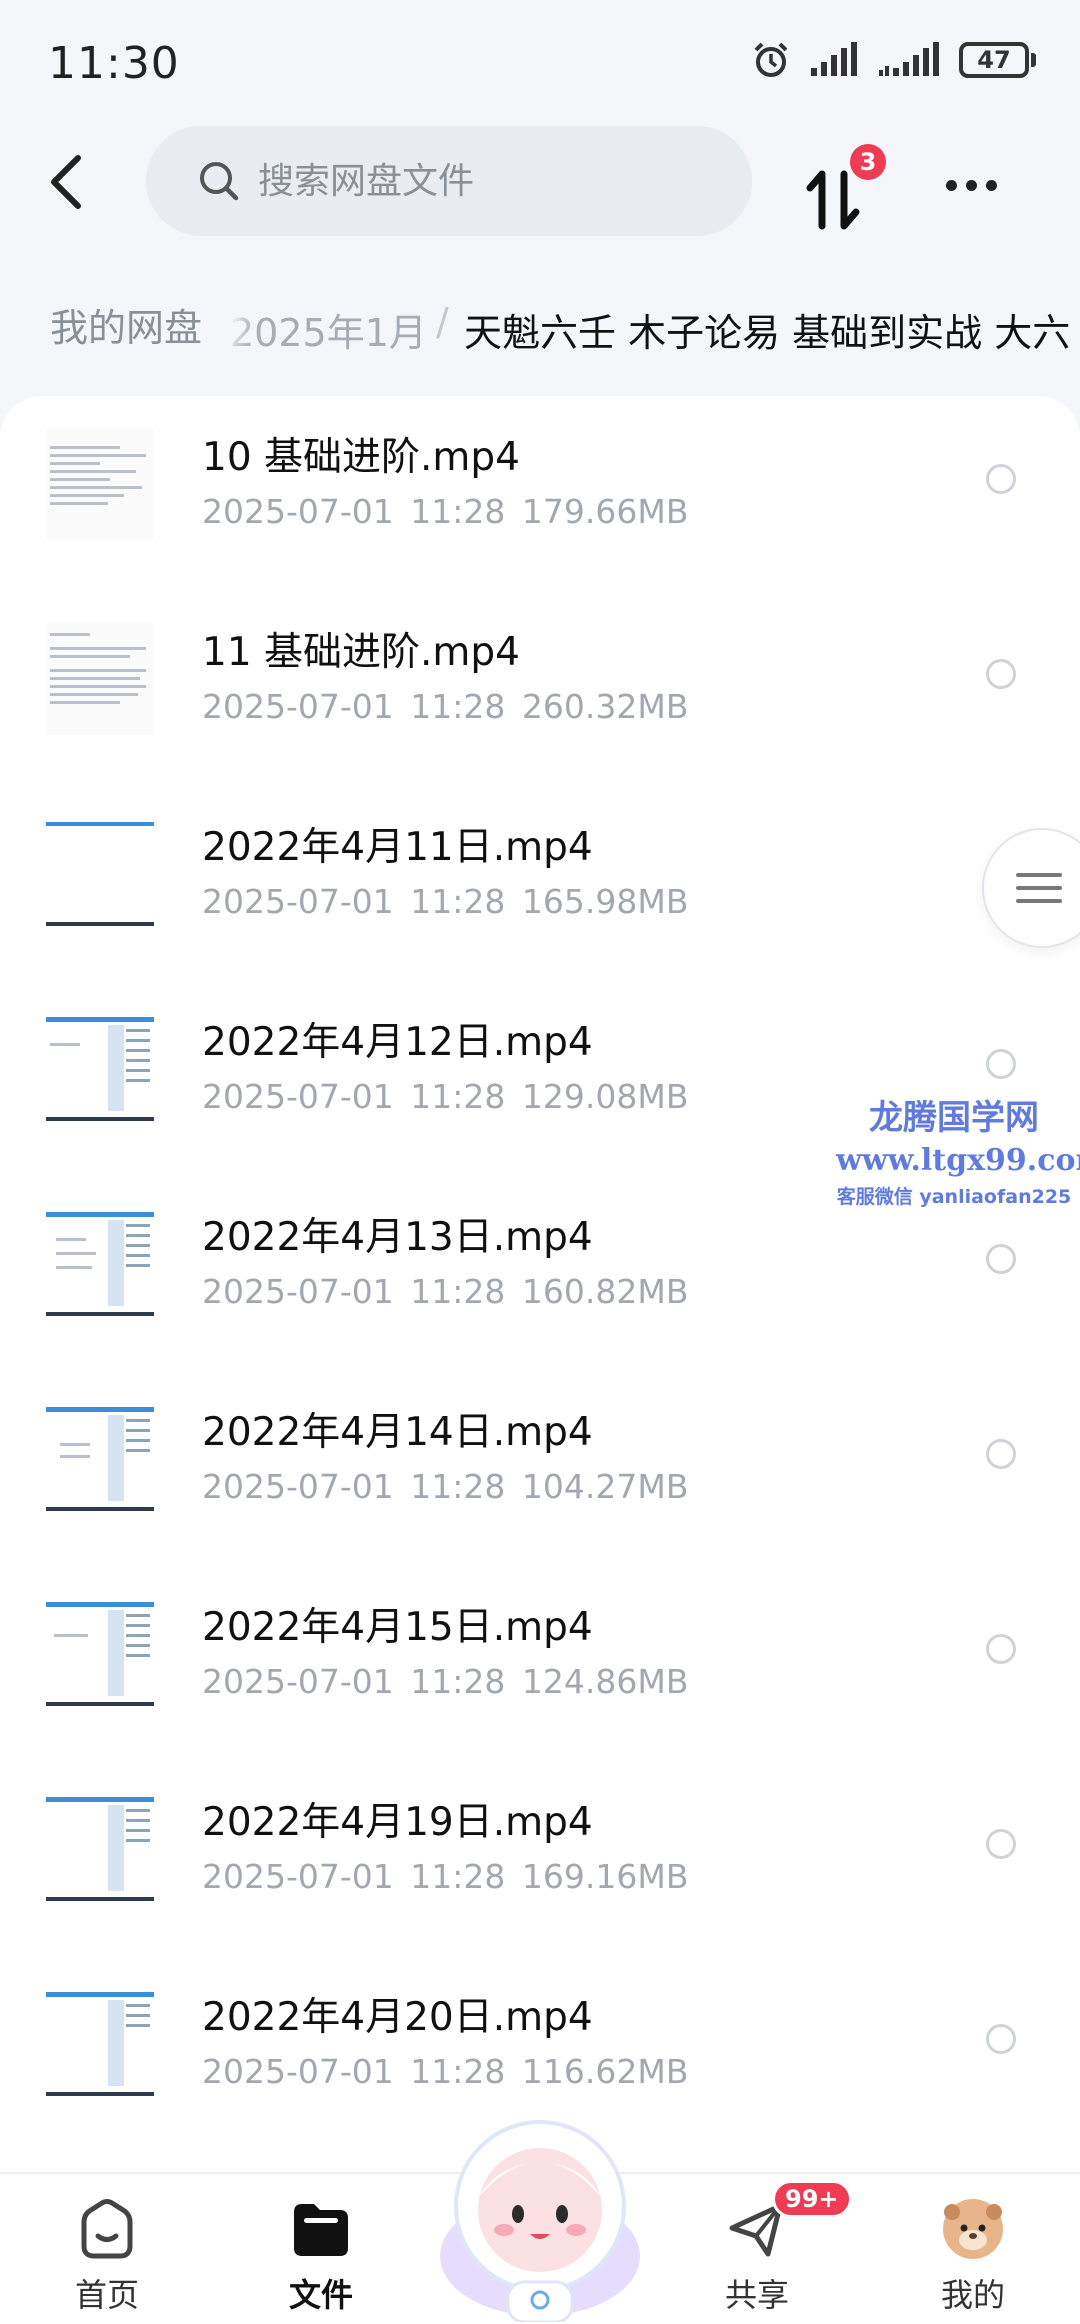  I want to click on transfer-badge: 3, so click(868, 162).